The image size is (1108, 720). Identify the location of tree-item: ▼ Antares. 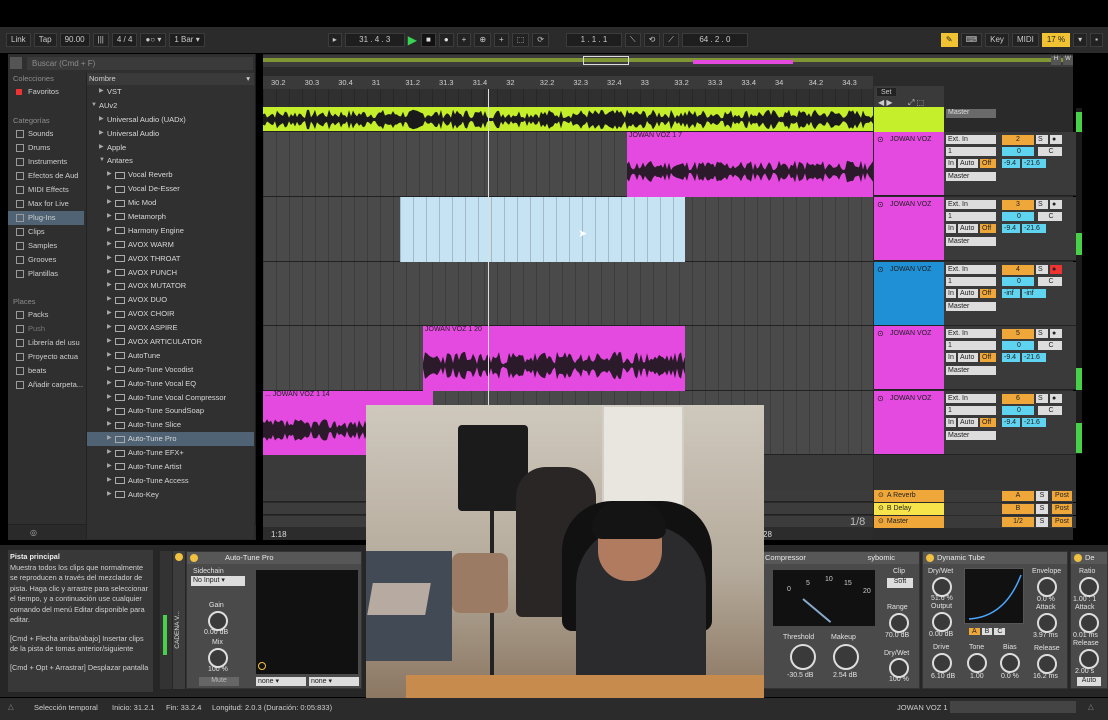
(170, 161).